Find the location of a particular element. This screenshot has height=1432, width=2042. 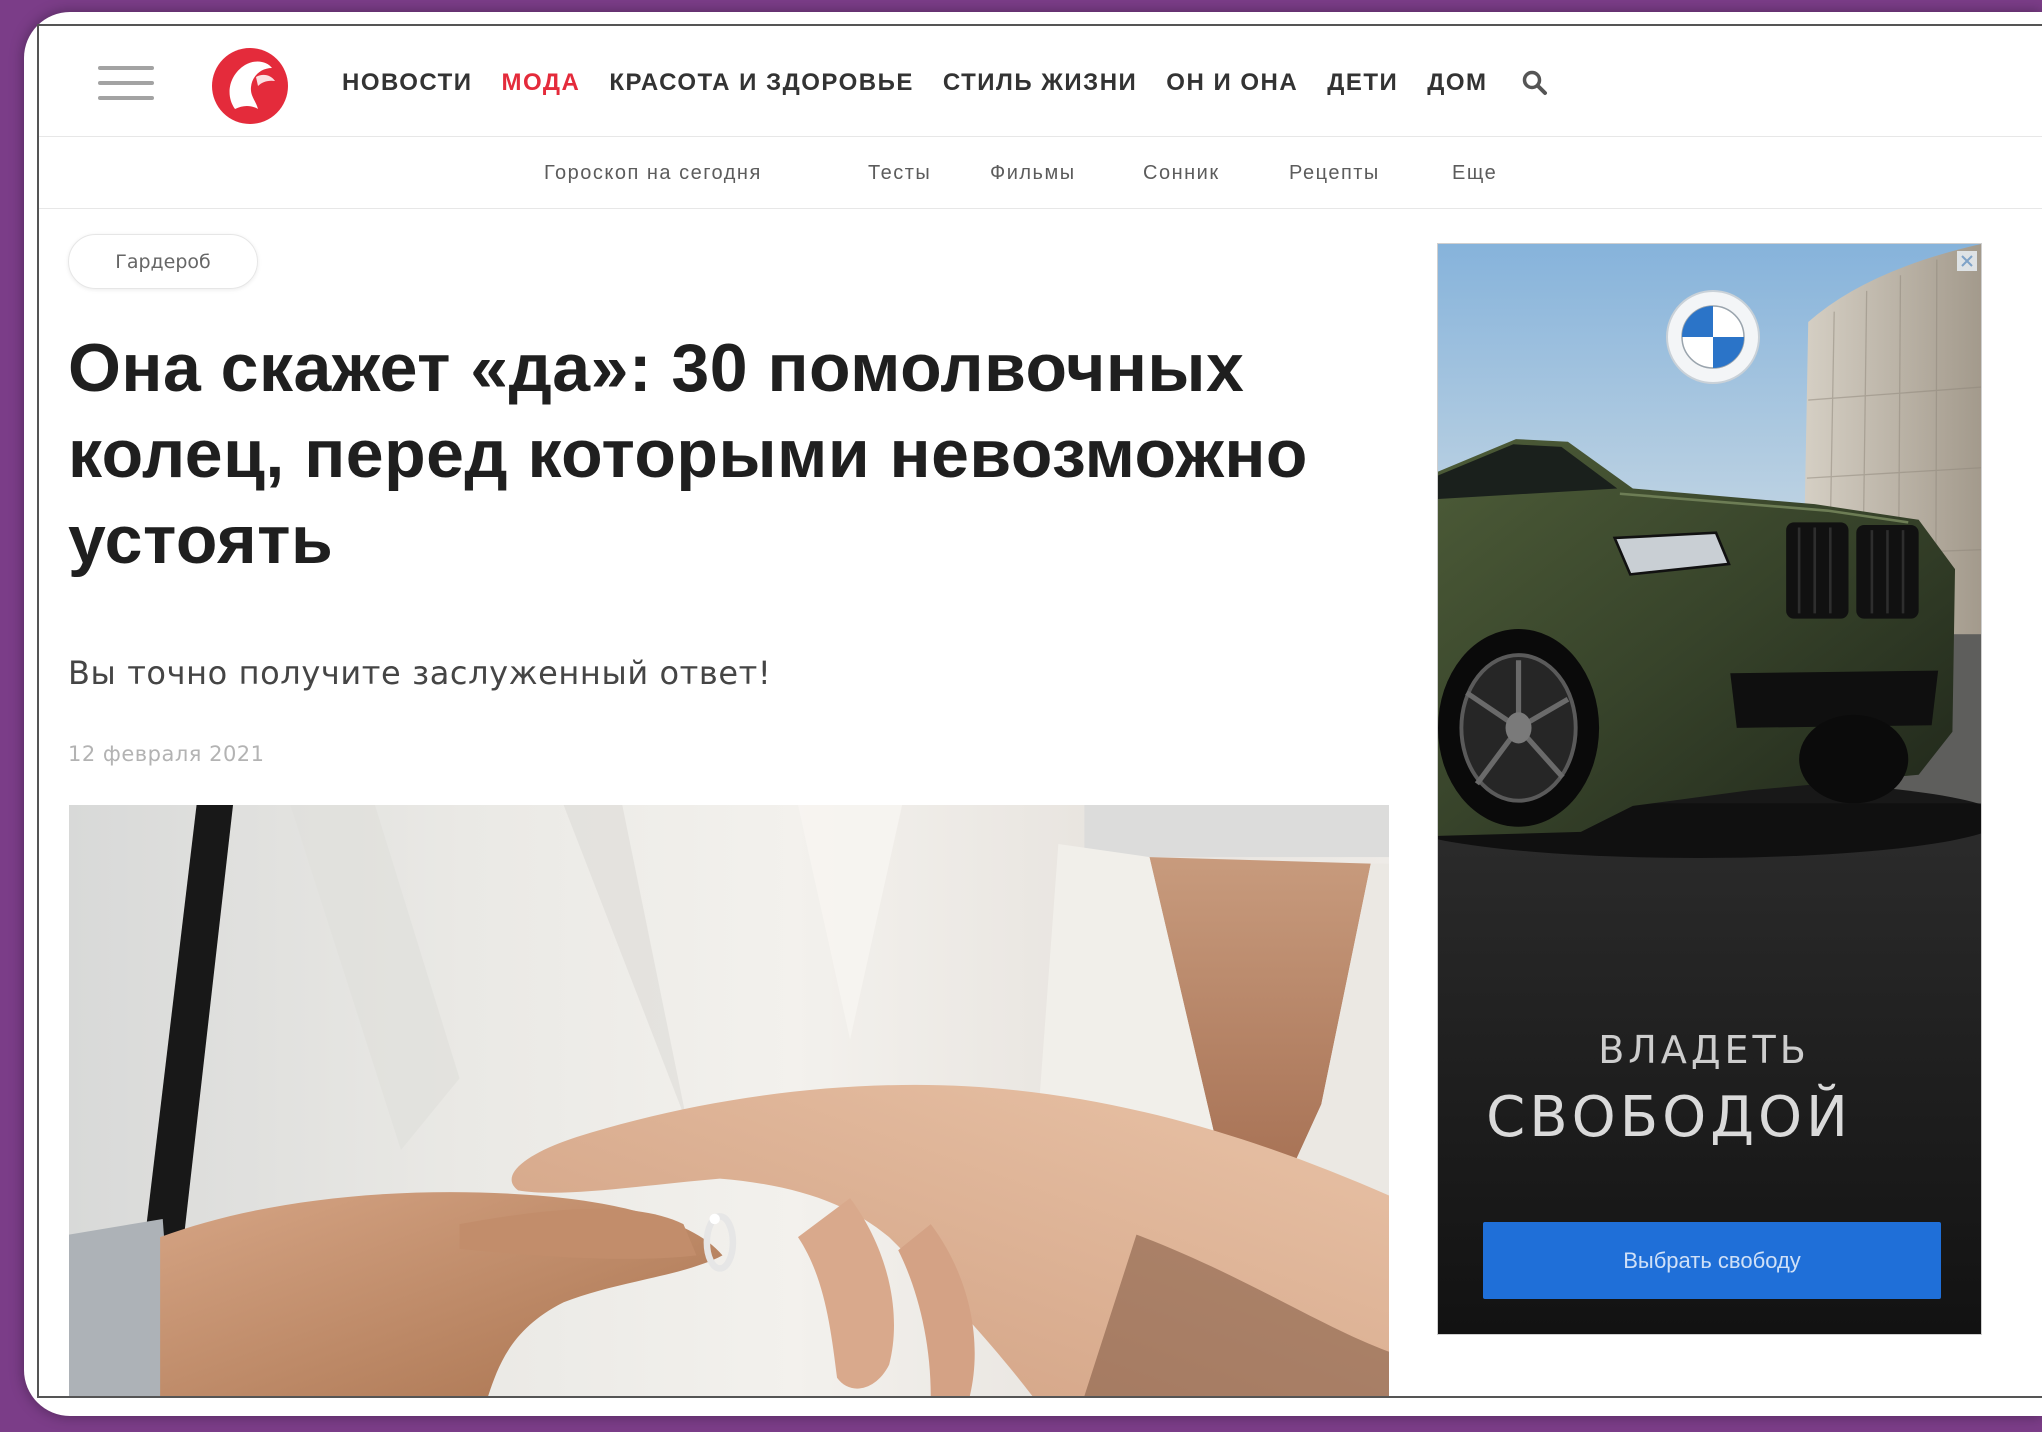

ad-cta-button: Выбрать свободу is located at coordinates (1712, 1260).